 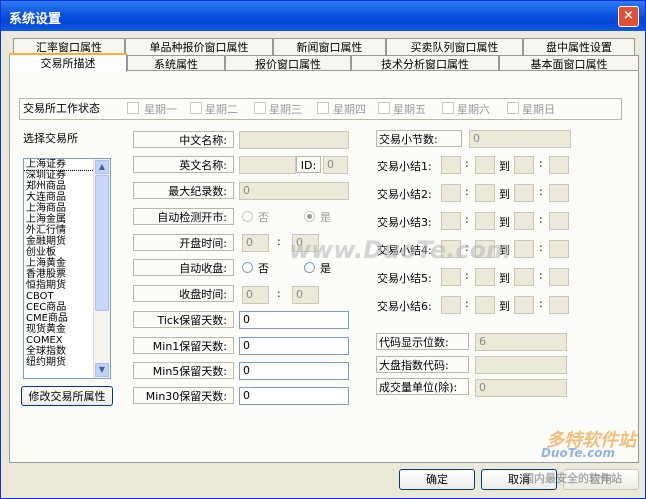 What do you see at coordinates (513, 108) in the screenshot?
I see `sunday-checkbox` at bounding box center [513, 108].